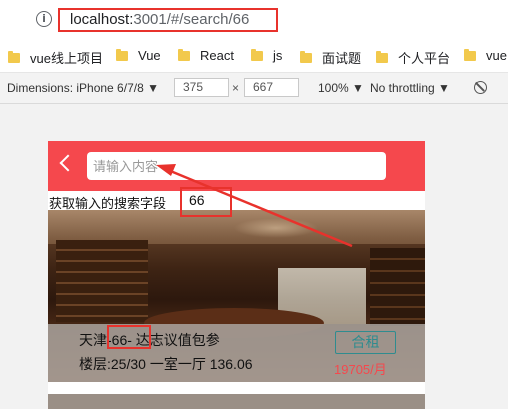 Image resolution: width=508 pixels, height=409 pixels. I want to click on zoom-select: 100% ▼, so click(341, 88).